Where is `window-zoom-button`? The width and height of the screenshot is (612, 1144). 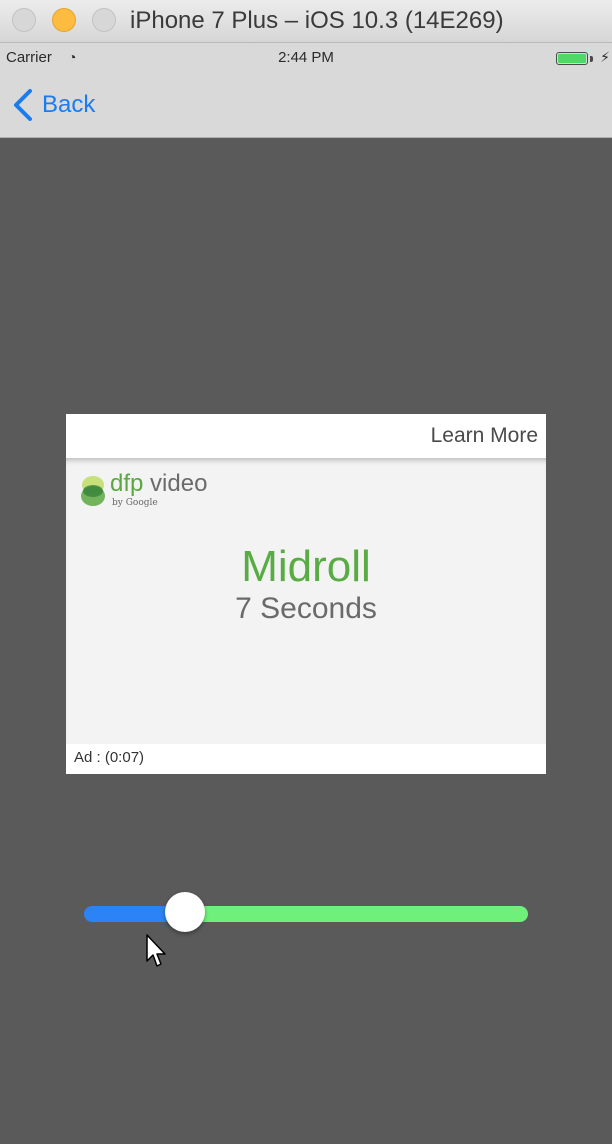 window-zoom-button is located at coordinates (104, 20).